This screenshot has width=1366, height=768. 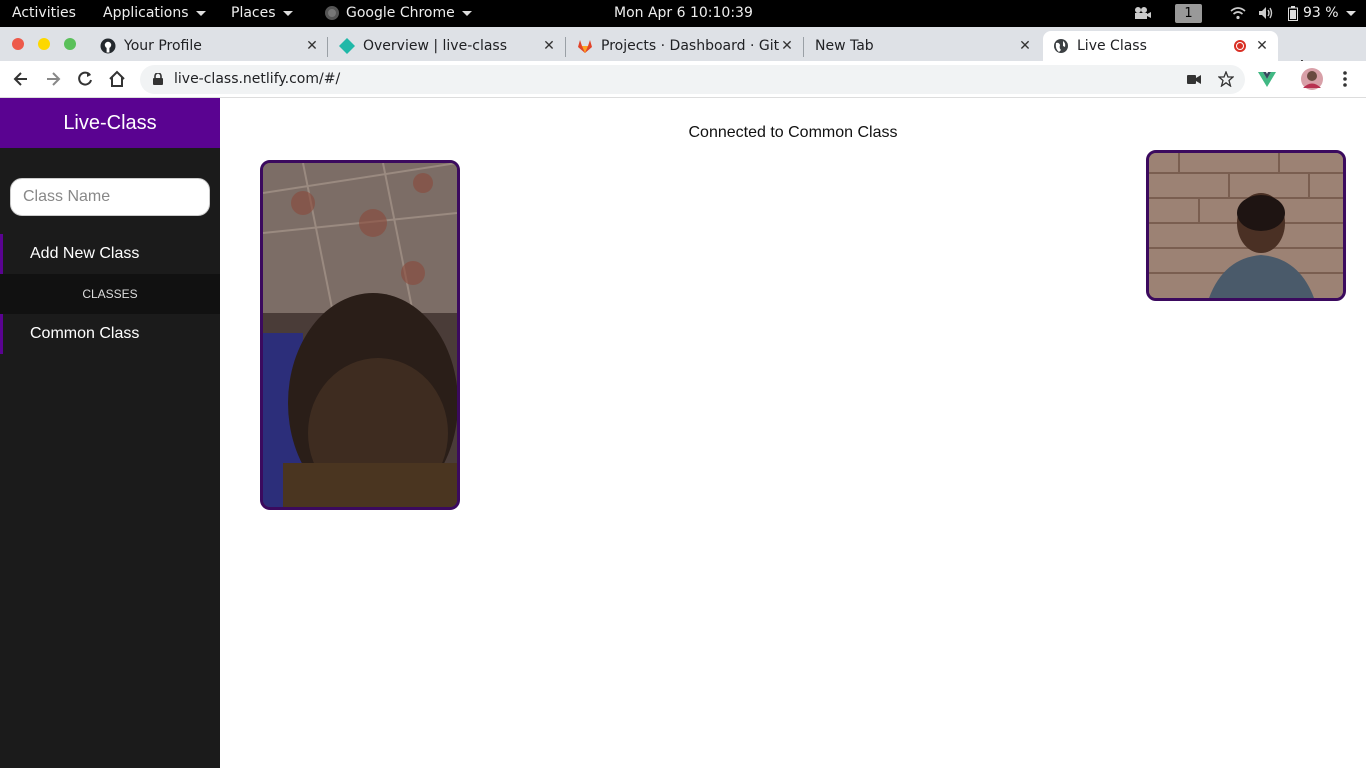 I want to click on app-menu-label: Google Chrome, so click(x=400, y=13).